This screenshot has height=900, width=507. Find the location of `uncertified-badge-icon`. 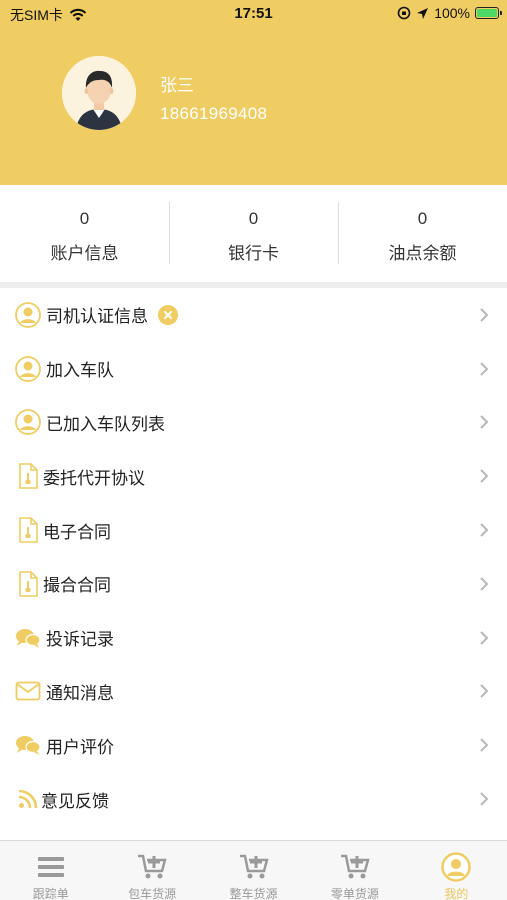

uncertified-badge-icon is located at coordinates (168, 314).